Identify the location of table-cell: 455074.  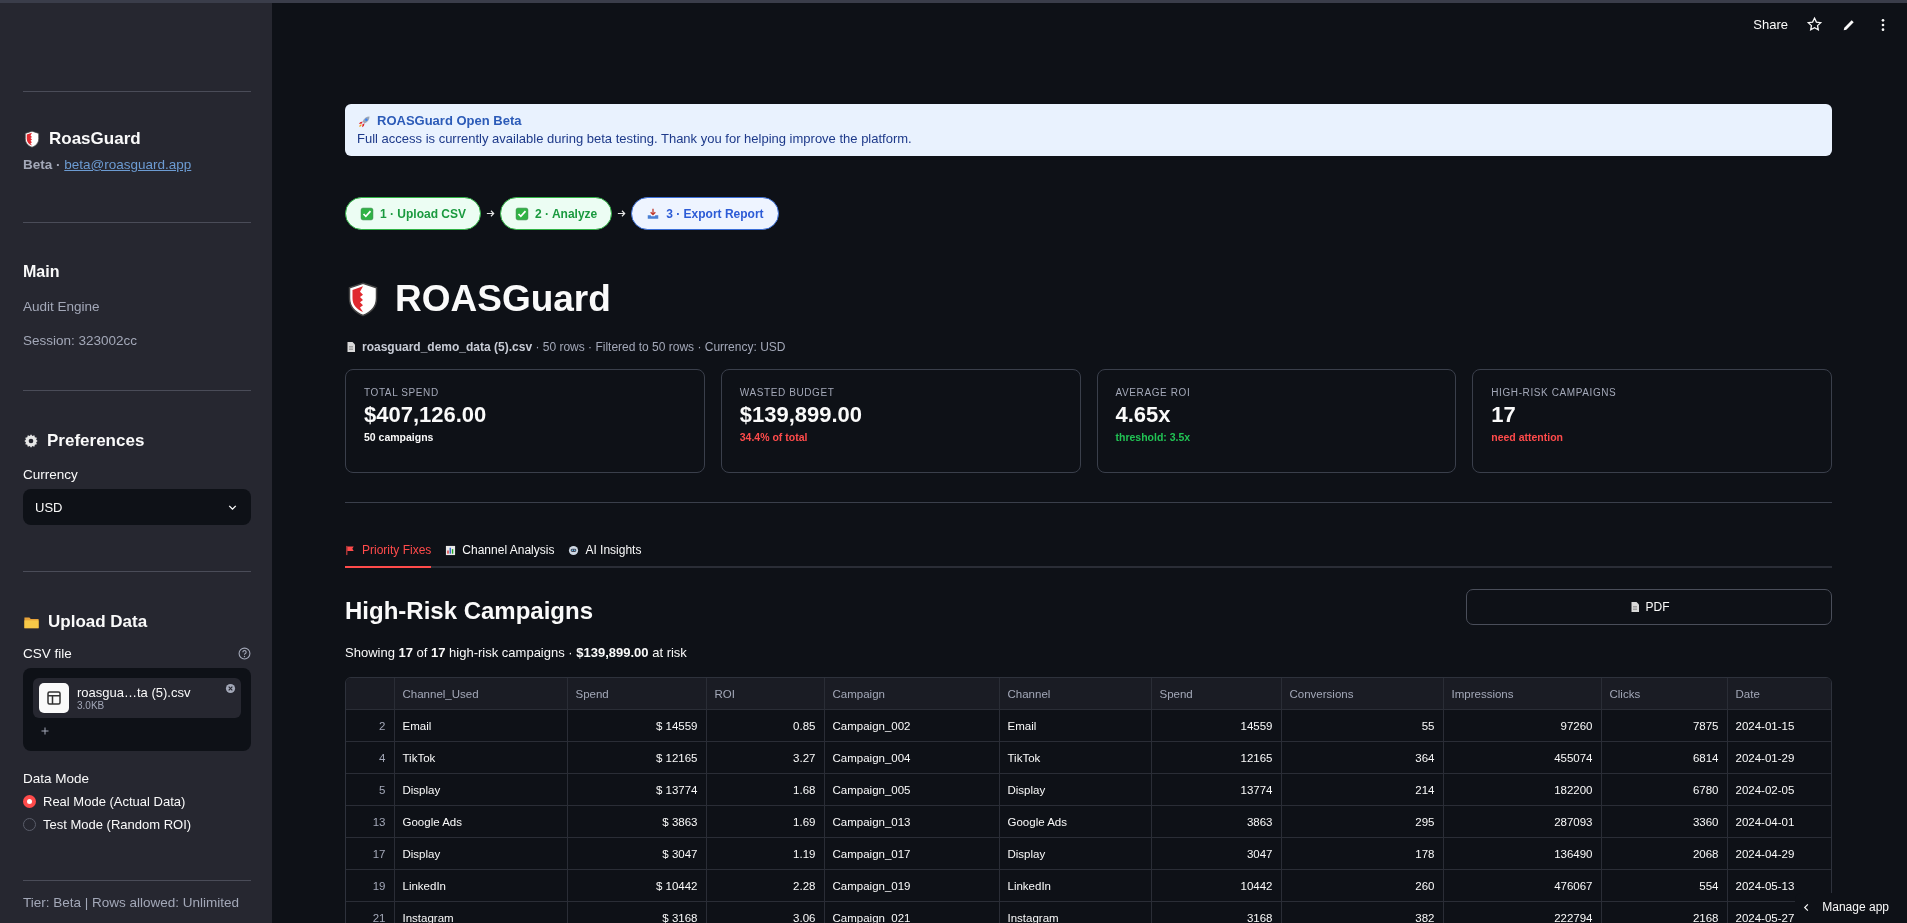
(1522, 757).